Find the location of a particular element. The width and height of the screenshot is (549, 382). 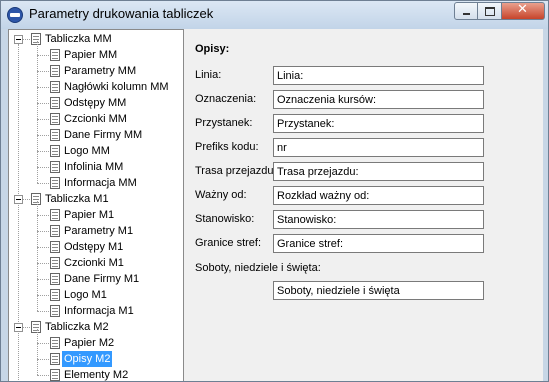

tree-item-label: Parametry MM is located at coordinates (100, 71).